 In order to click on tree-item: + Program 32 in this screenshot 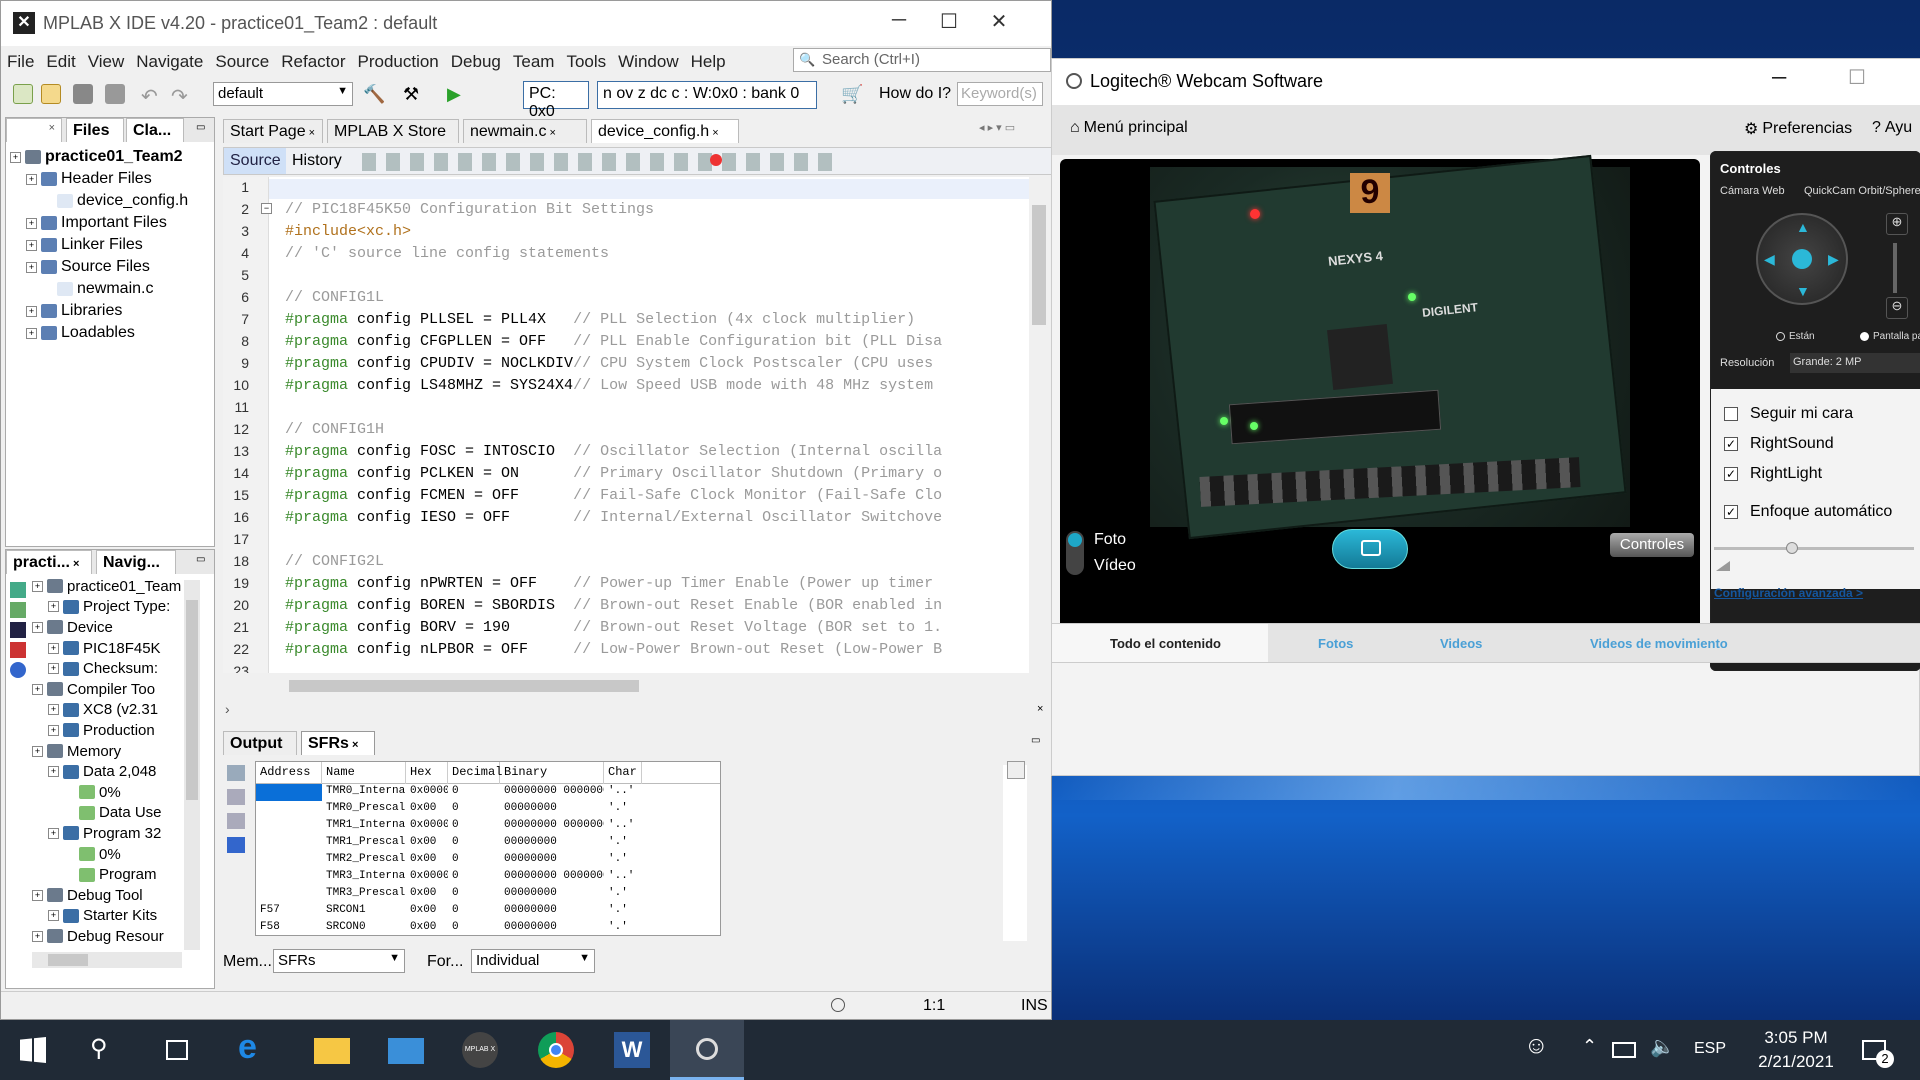, I will do `click(107, 833)`.